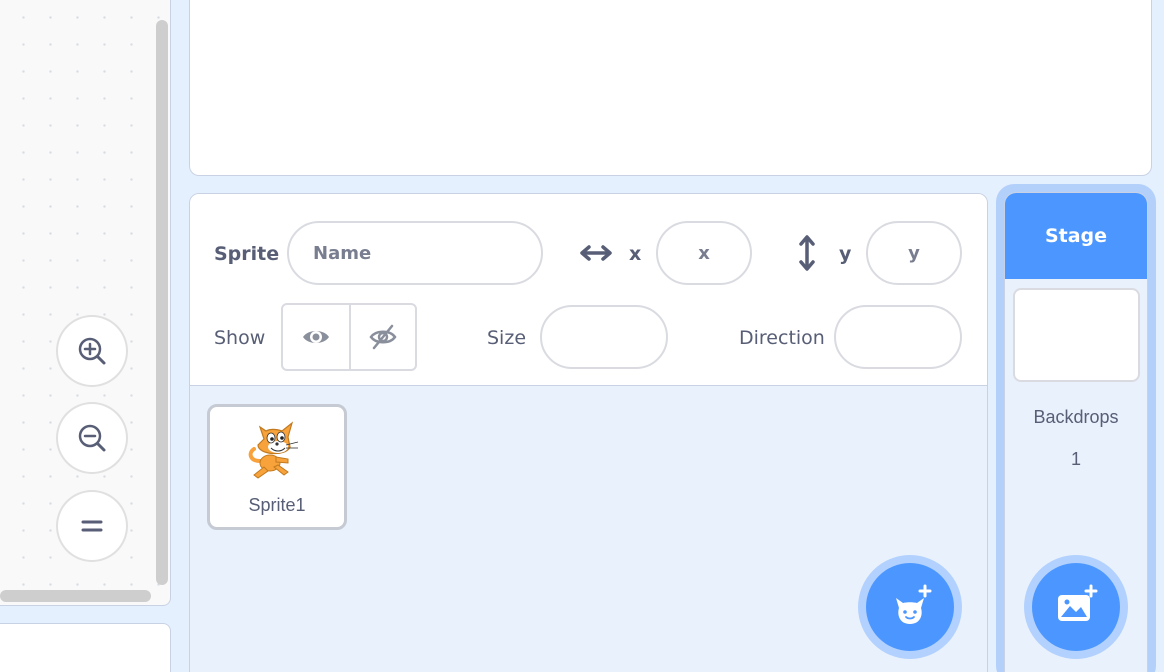 Image resolution: width=1164 pixels, height=672 pixels. What do you see at coordinates (1076, 335) in the screenshot?
I see `stage-thumbnail` at bounding box center [1076, 335].